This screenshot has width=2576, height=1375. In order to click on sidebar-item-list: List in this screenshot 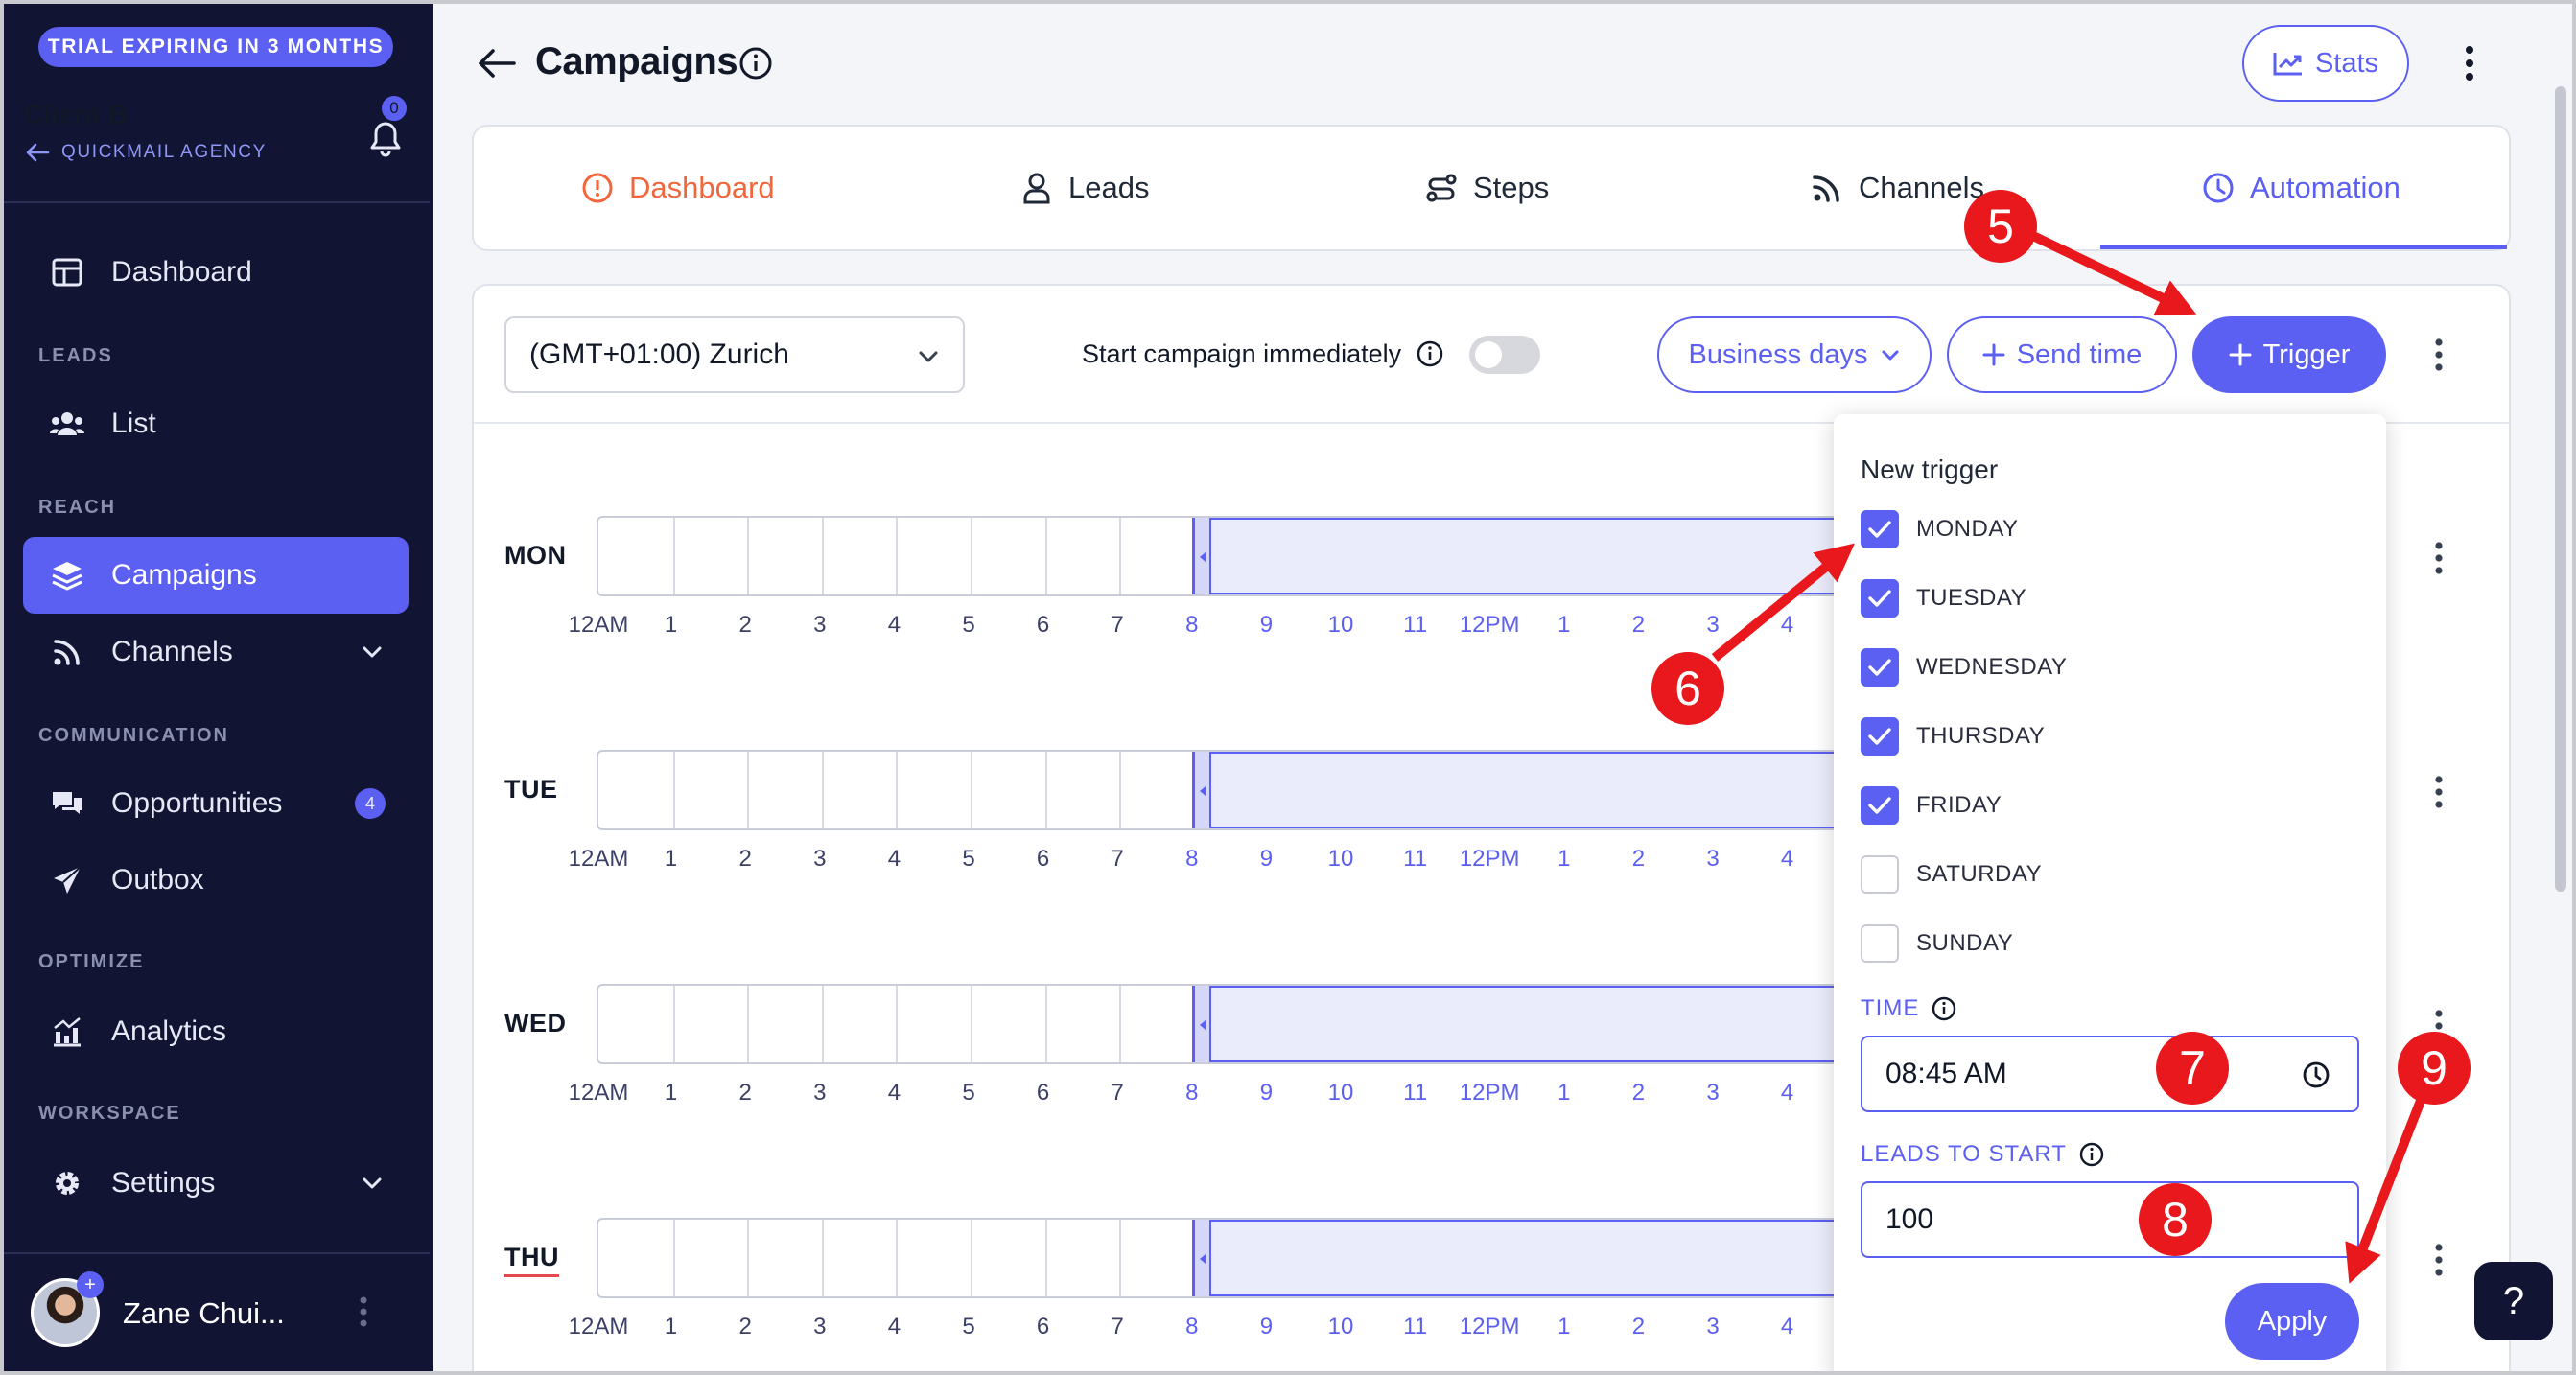, I will do `click(216, 424)`.